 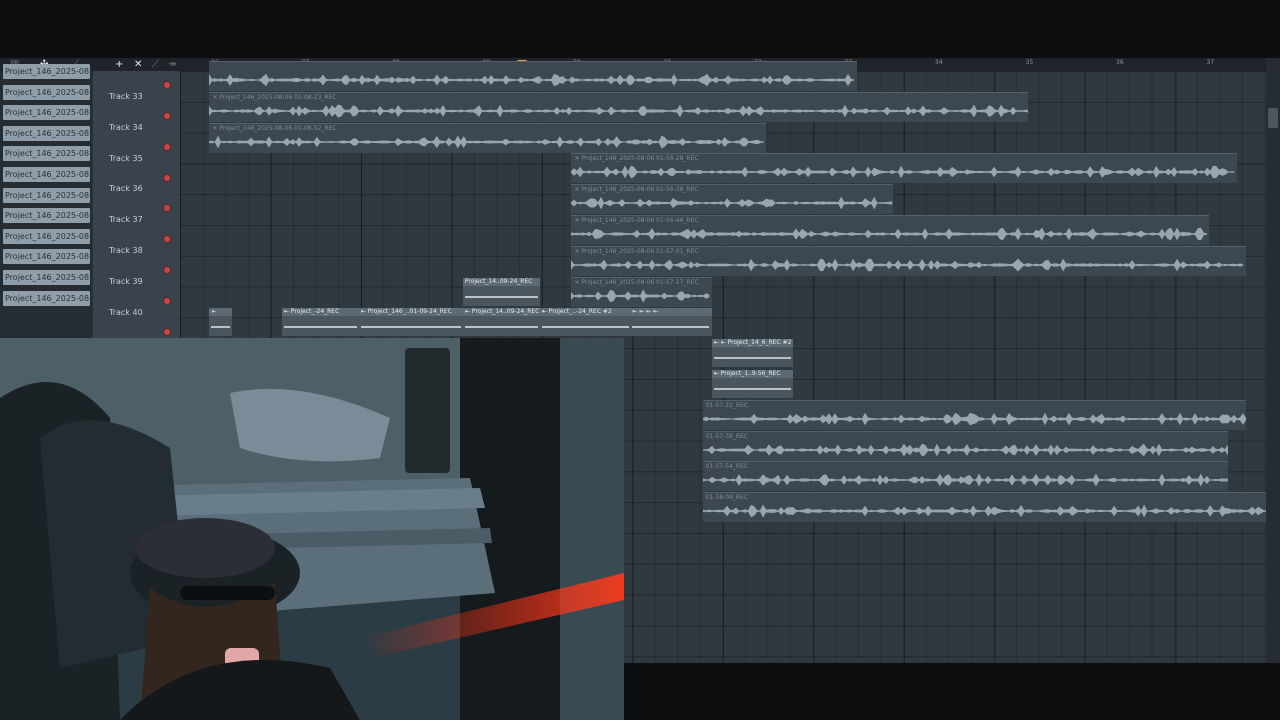 I want to click on ruler-tick-34: 34, so click(x=939, y=62).